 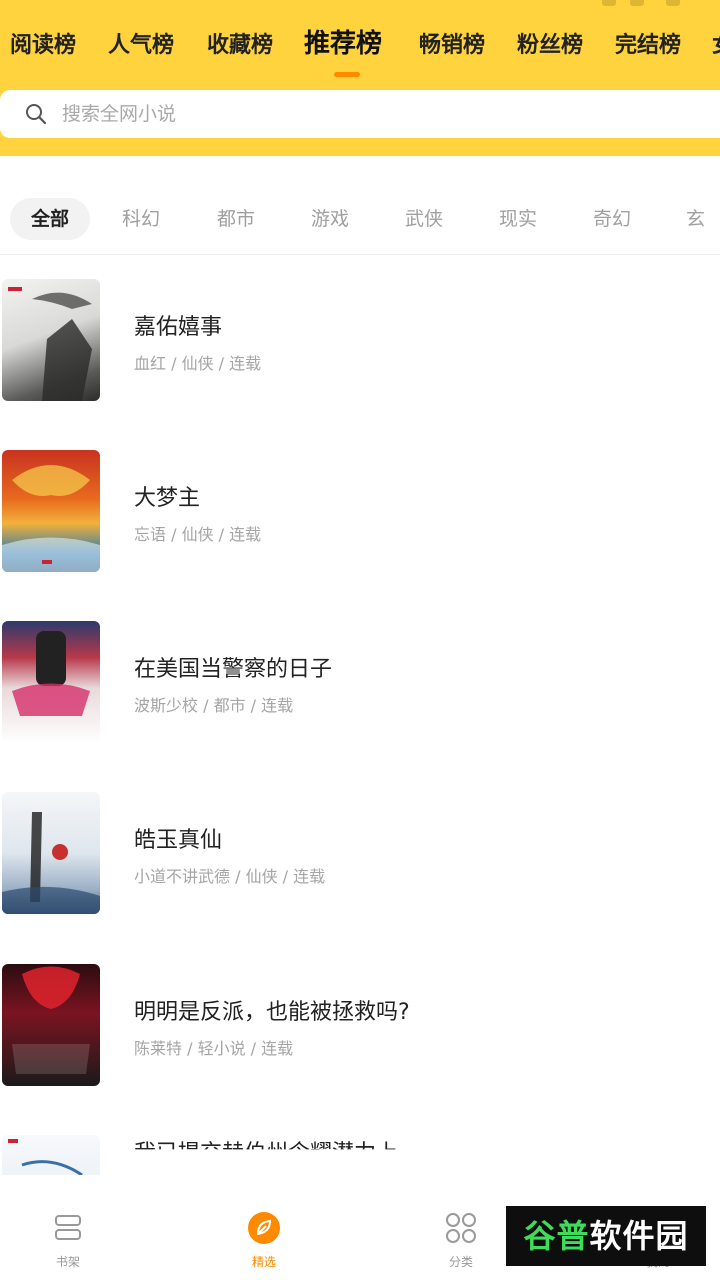 What do you see at coordinates (716, 46) in the screenshot?
I see `rank-tab-female: 女` at bounding box center [716, 46].